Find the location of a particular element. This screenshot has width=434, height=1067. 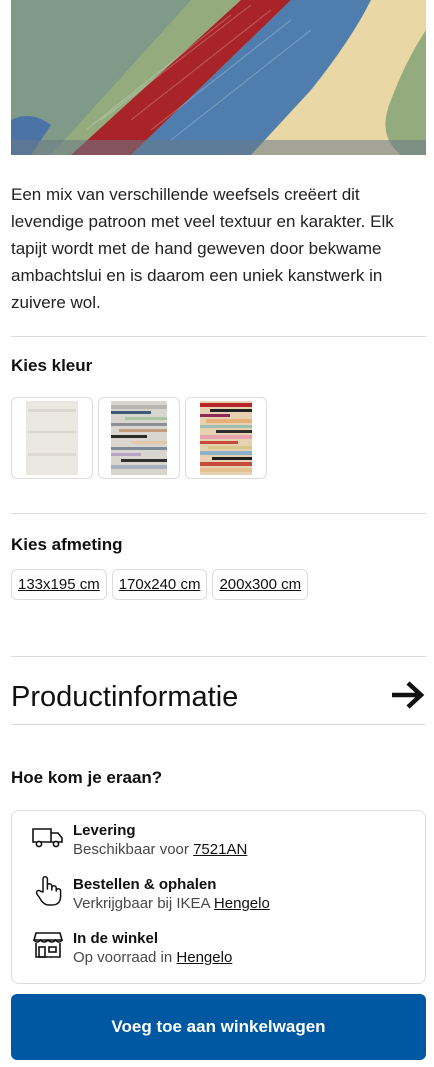

size-option-170x240: 170x240 cm is located at coordinates (159, 584).